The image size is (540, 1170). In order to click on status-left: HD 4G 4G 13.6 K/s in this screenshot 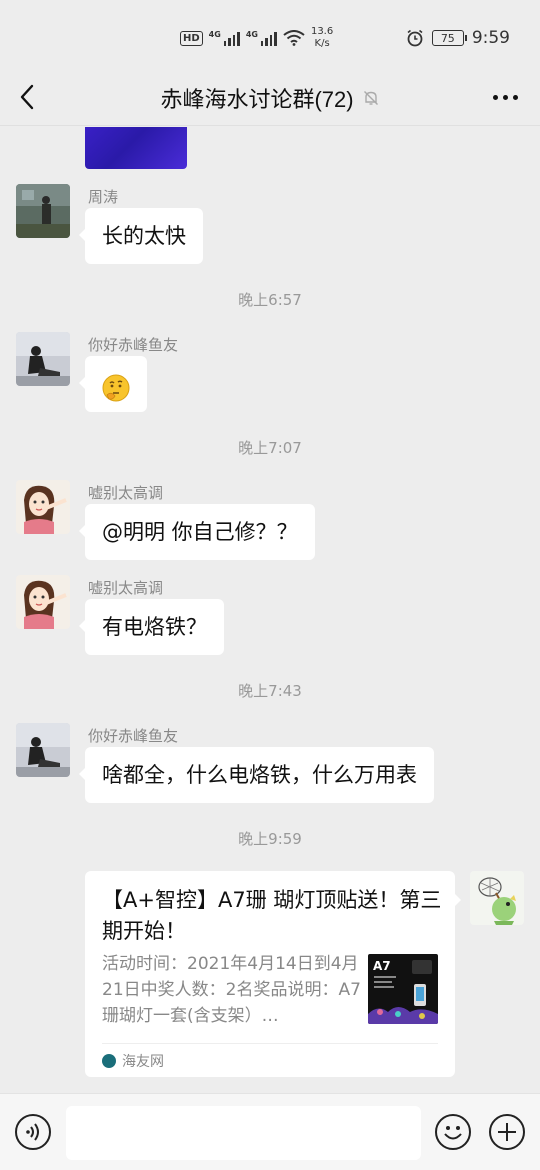, I will do `click(256, 38)`.